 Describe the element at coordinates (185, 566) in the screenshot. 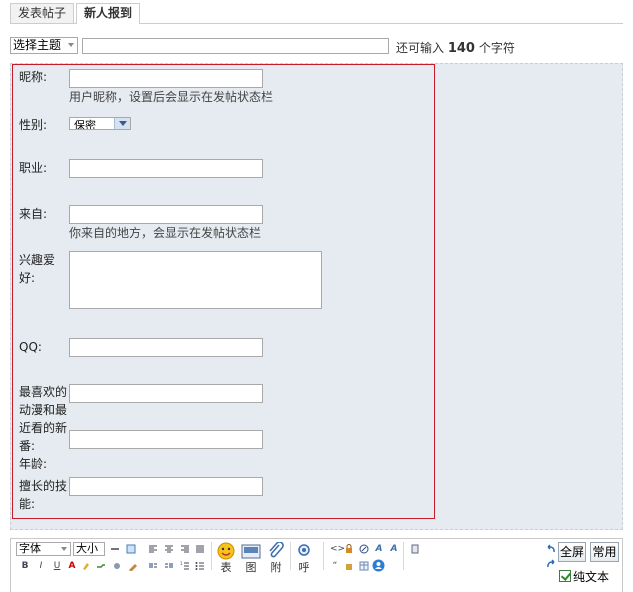

I see `ordered-list-icon: 1` at that location.